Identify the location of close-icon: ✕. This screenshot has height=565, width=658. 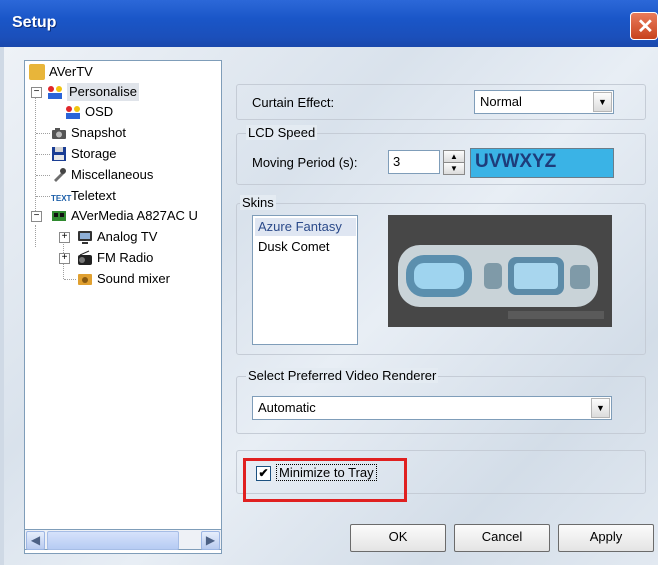
(645, 27).